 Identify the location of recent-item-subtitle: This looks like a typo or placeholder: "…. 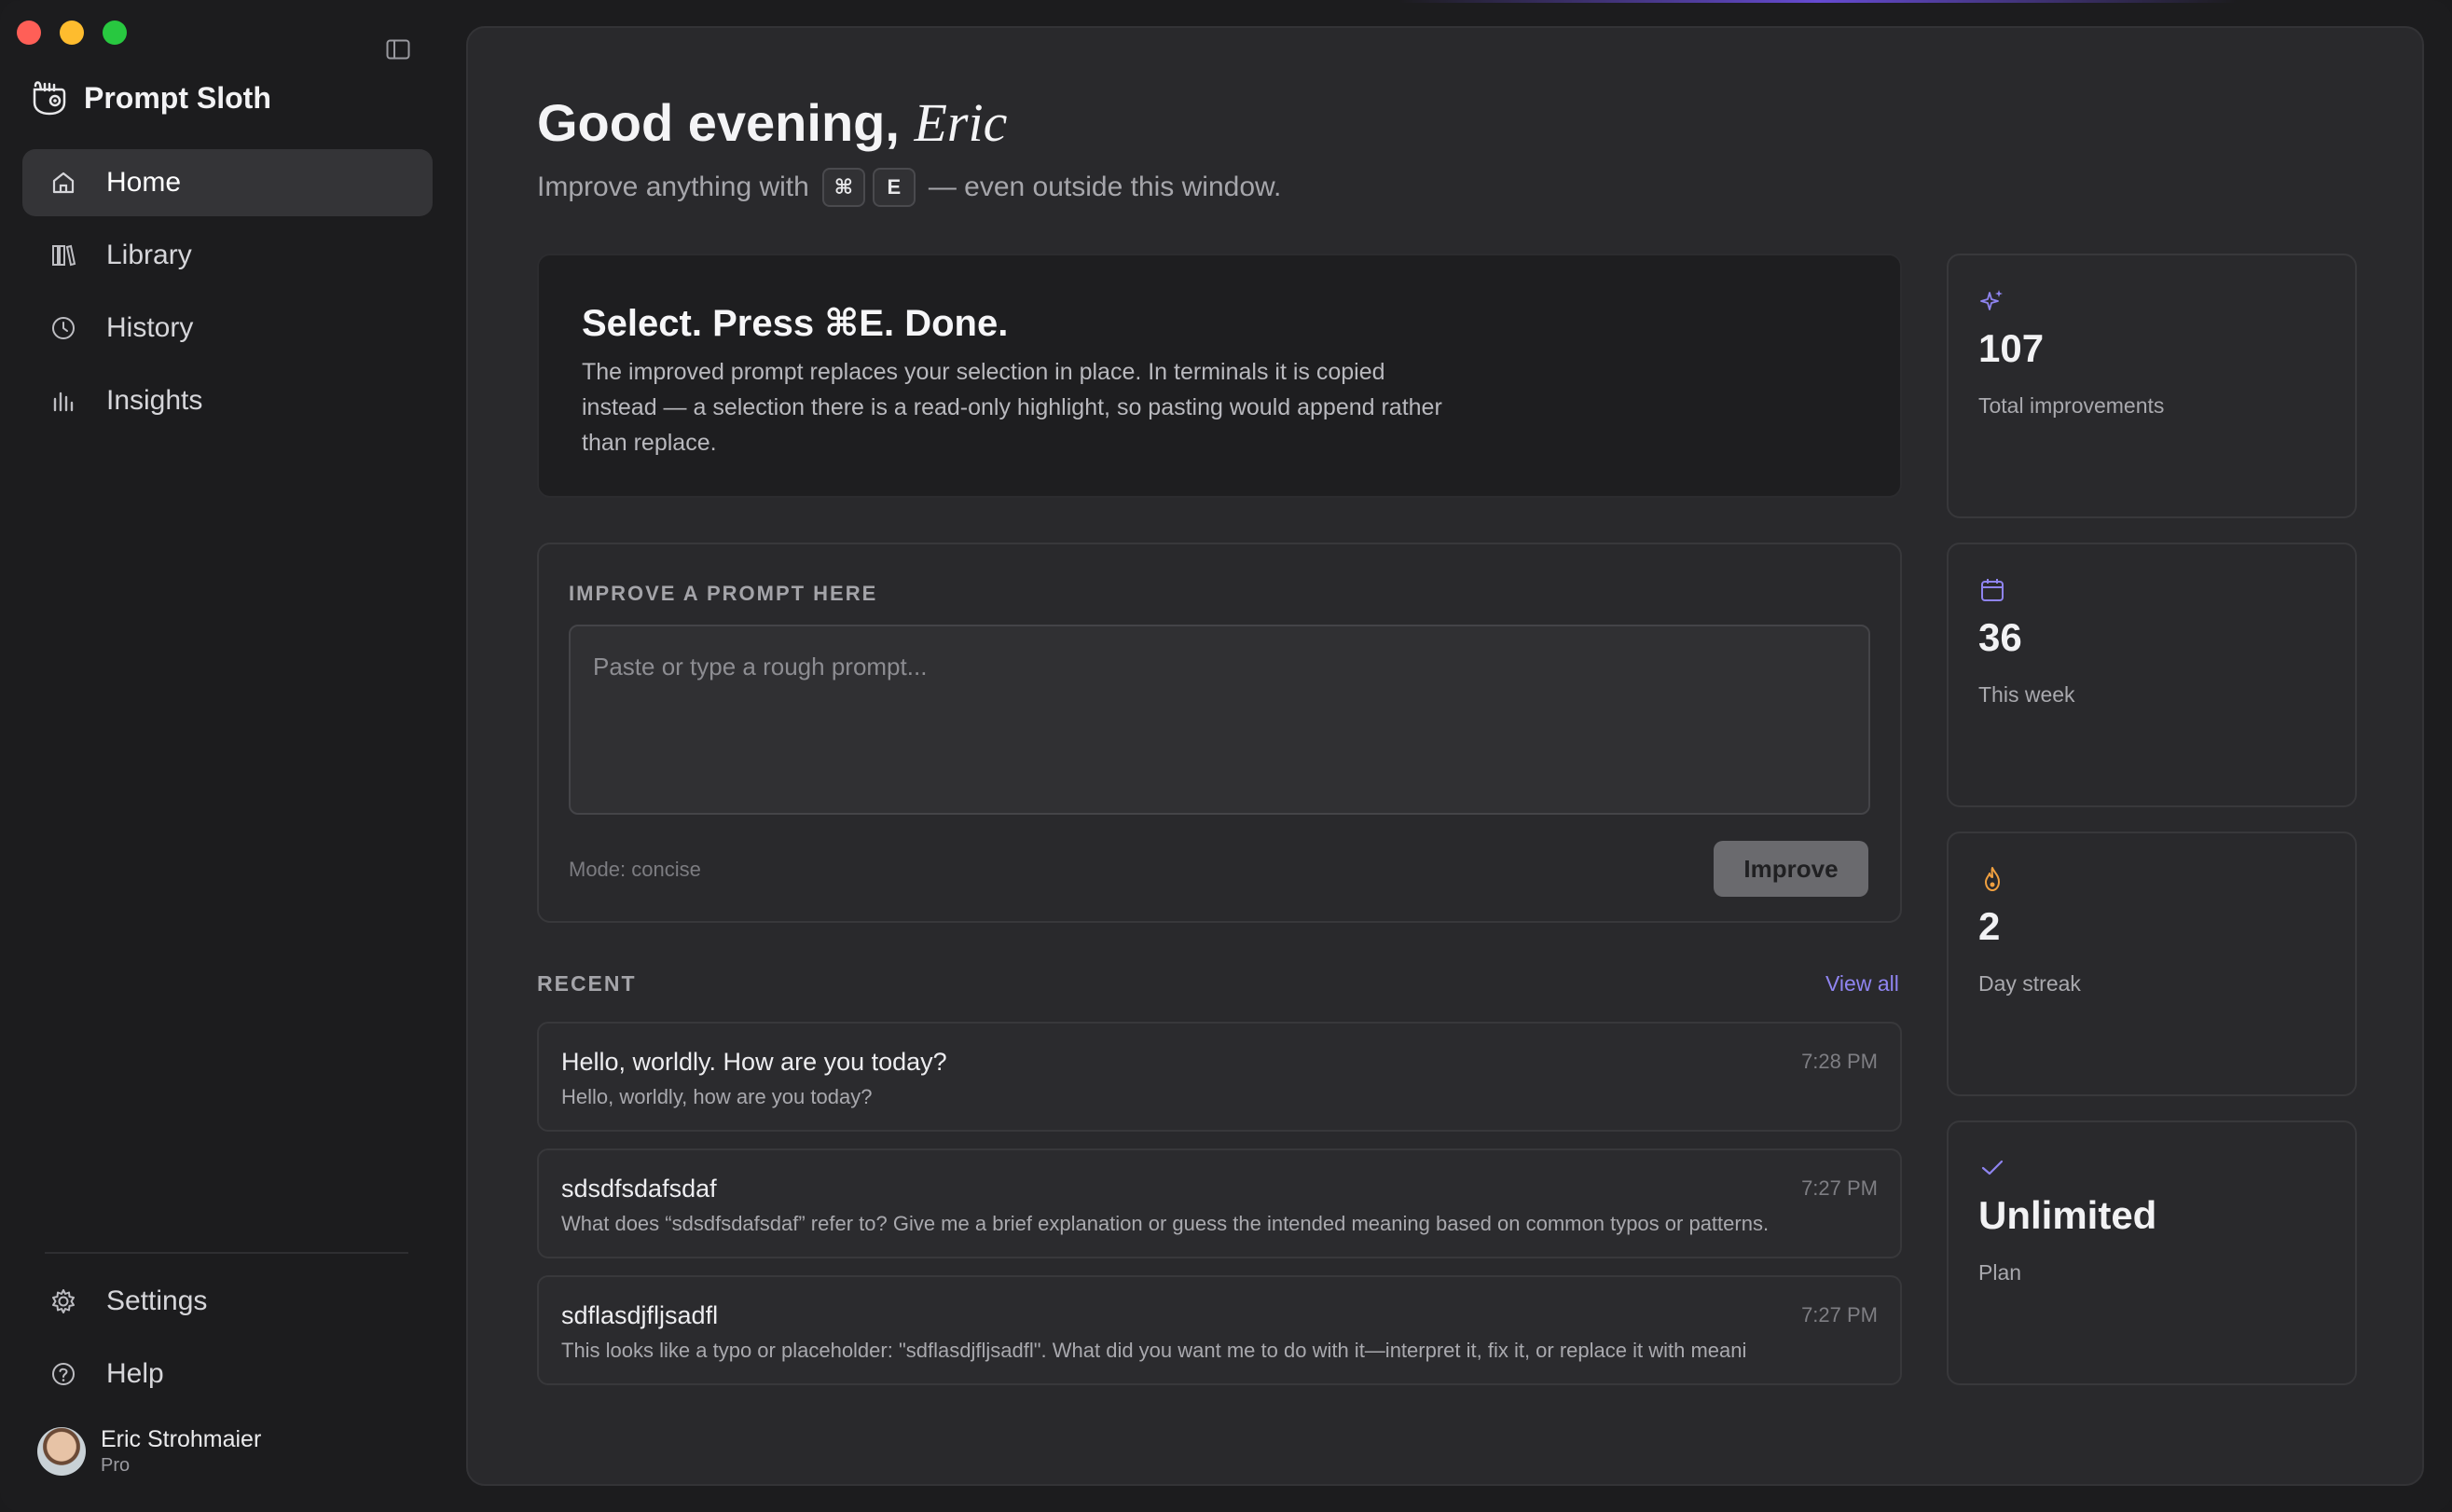
(1154, 1350).